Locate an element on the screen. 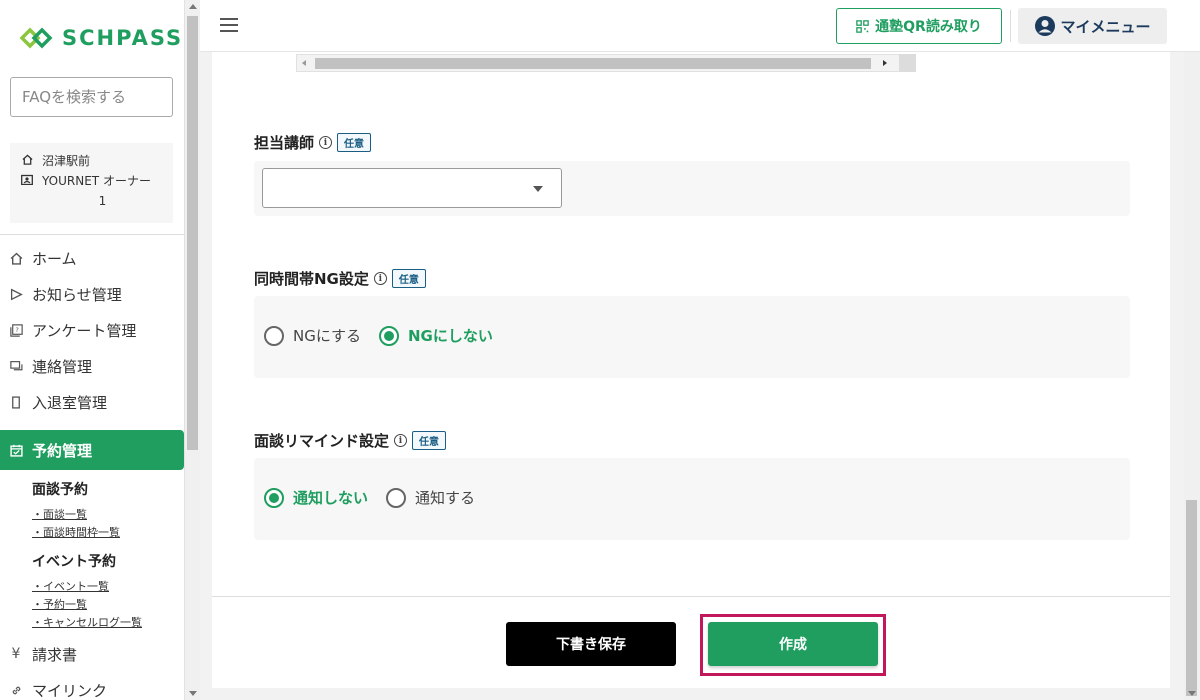 This screenshot has height=700, width=1200. sidebar-item-attendance: 入退室管理 is located at coordinates (92, 402).